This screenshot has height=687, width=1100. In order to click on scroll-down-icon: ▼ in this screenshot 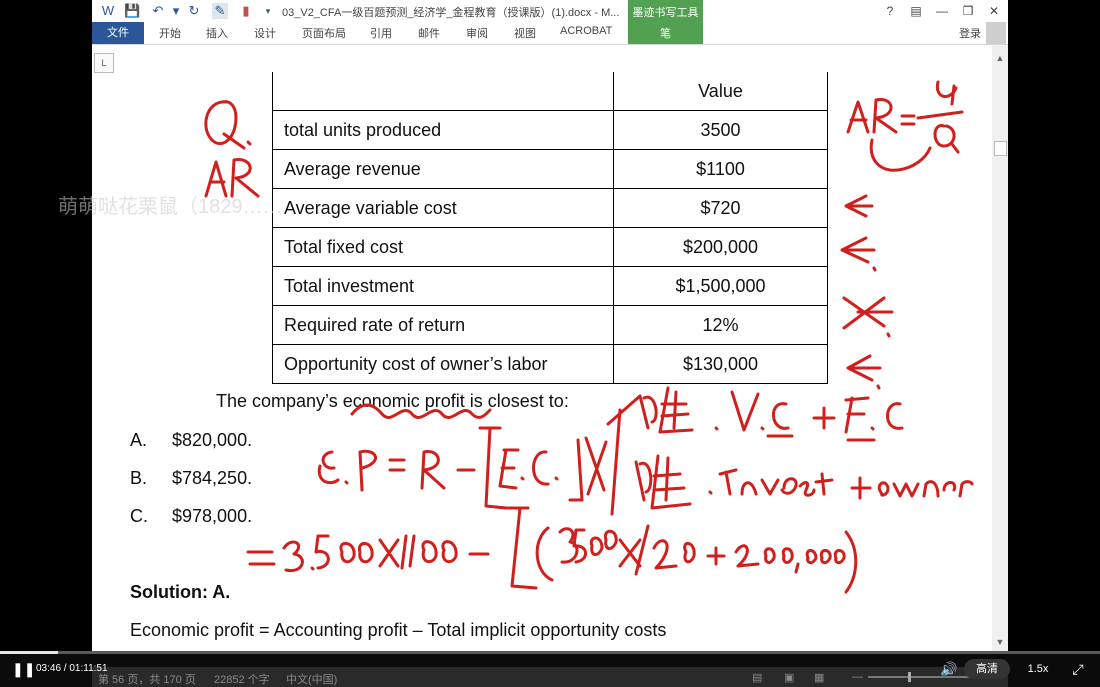, I will do `click(1000, 642)`.